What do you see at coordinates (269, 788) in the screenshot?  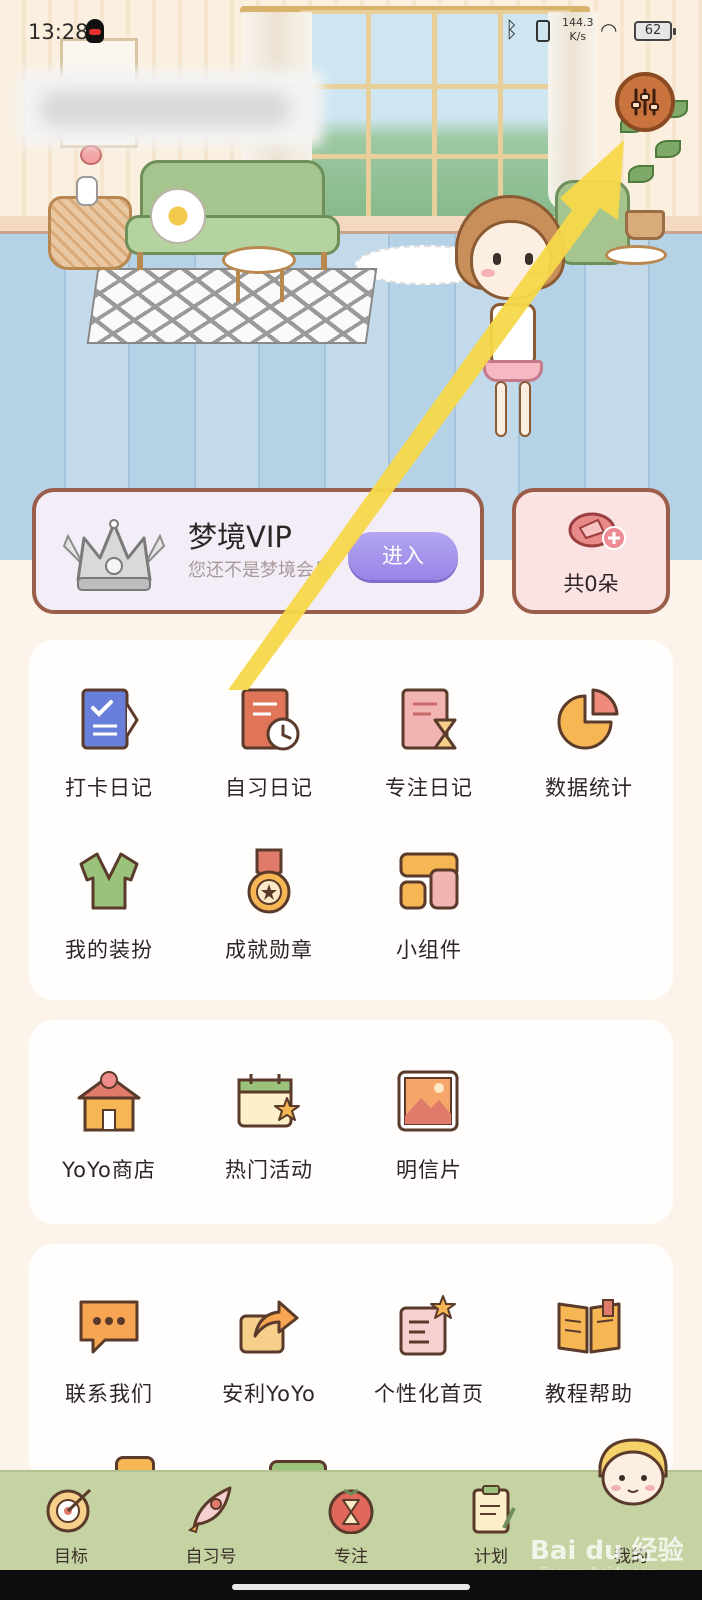 I see `menu-item-label: 自习日记` at bounding box center [269, 788].